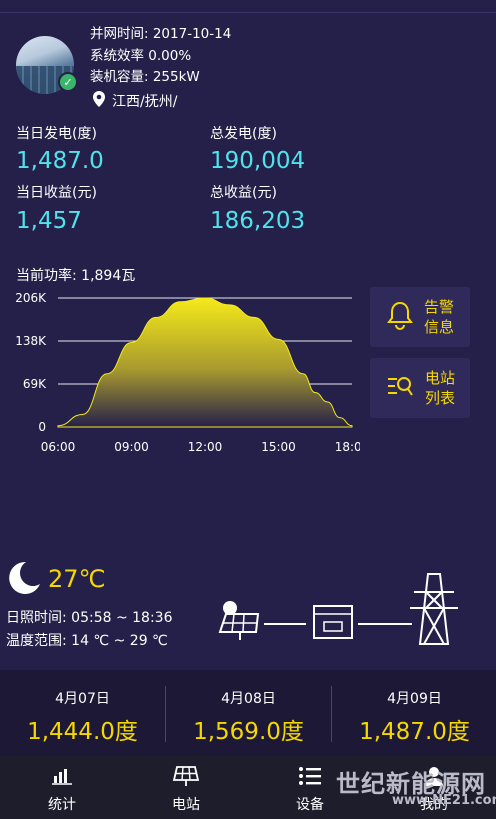  What do you see at coordinates (239, 620) in the screenshot?
I see `solar-panel-sun-icon` at bounding box center [239, 620].